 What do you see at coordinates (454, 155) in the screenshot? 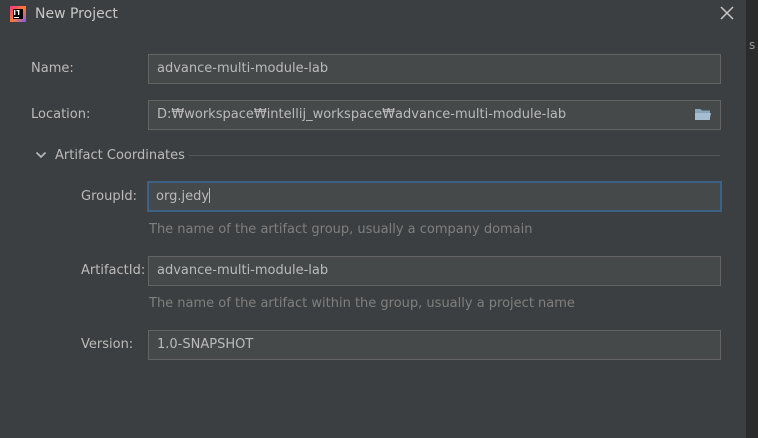
I see `section-divider` at bounding box center [454, 155].